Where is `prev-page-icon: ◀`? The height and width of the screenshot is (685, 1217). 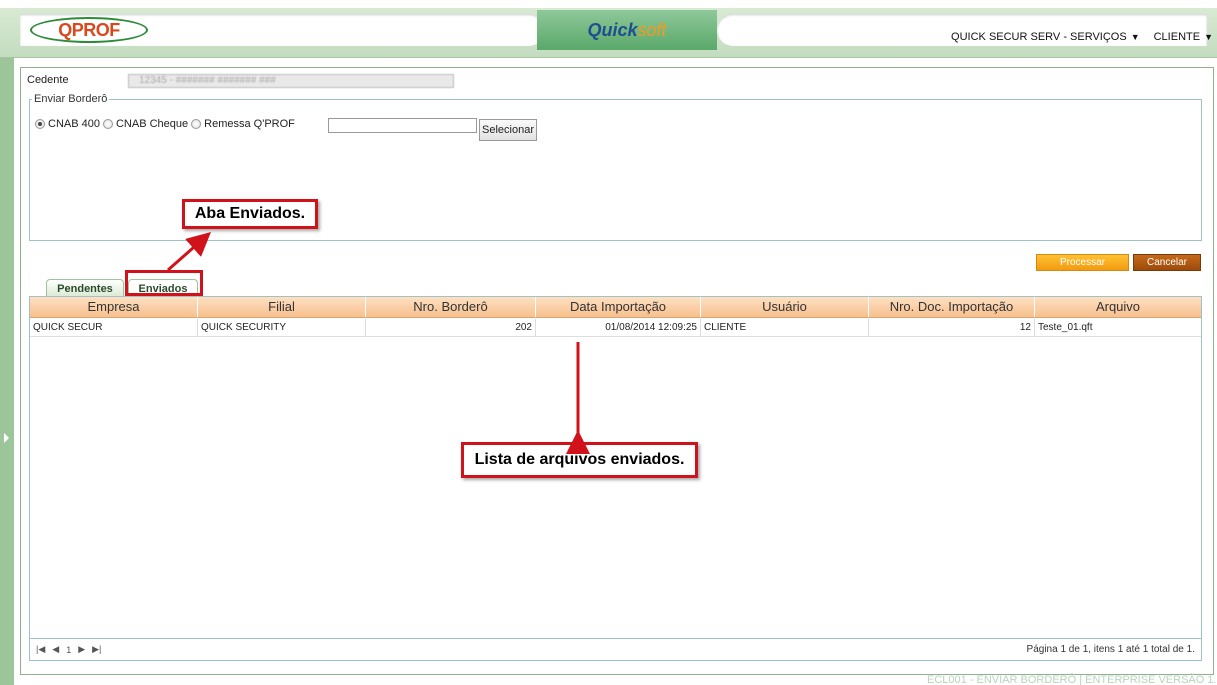
prev-page-icon: ◀ is located at coordinates (55, 649).